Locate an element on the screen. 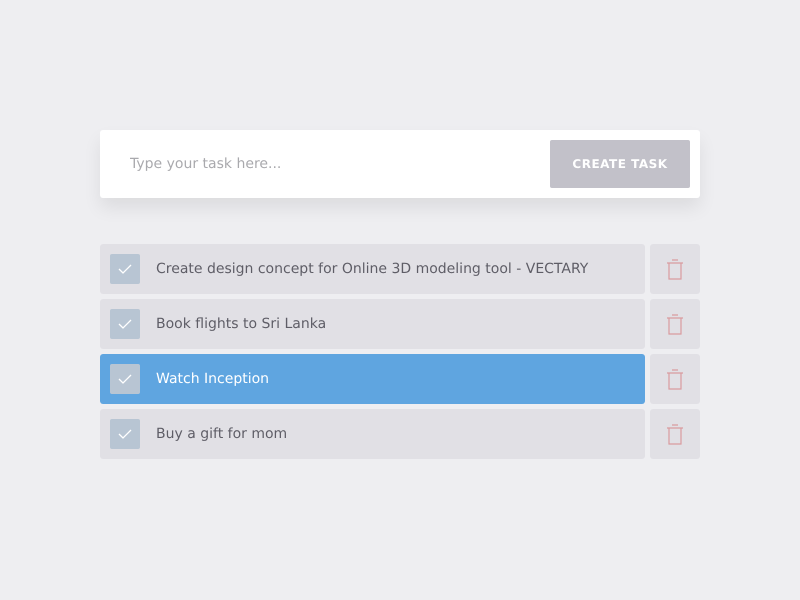 This screenshot has height=600, width=800. task-title: Create design concept for Online 3D modeling tool - VECTARY is located at coordinates (372, 269).